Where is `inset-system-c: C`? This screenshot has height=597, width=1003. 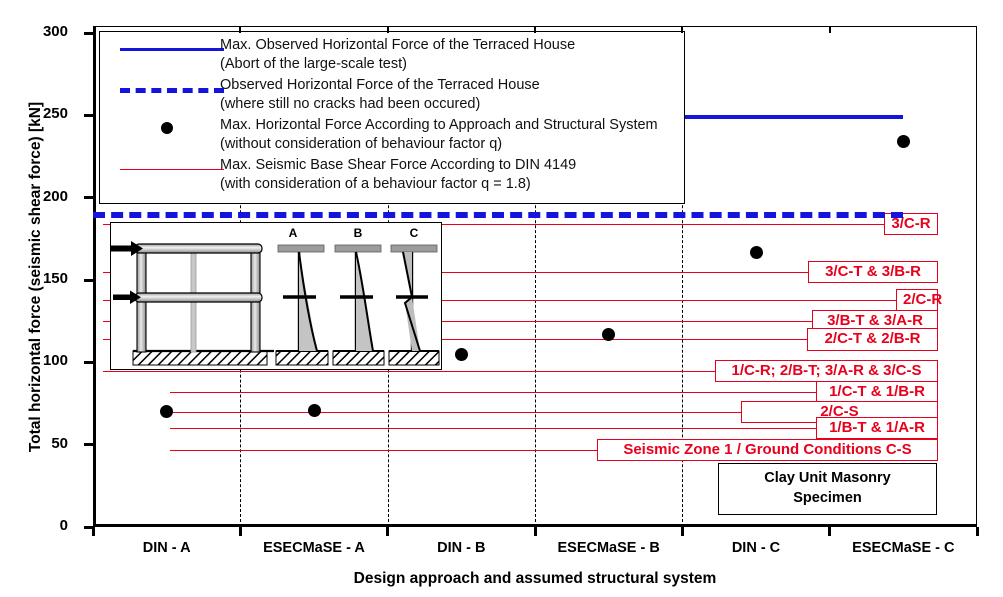 inset-system-c: C is located at coordinates (414, 296).